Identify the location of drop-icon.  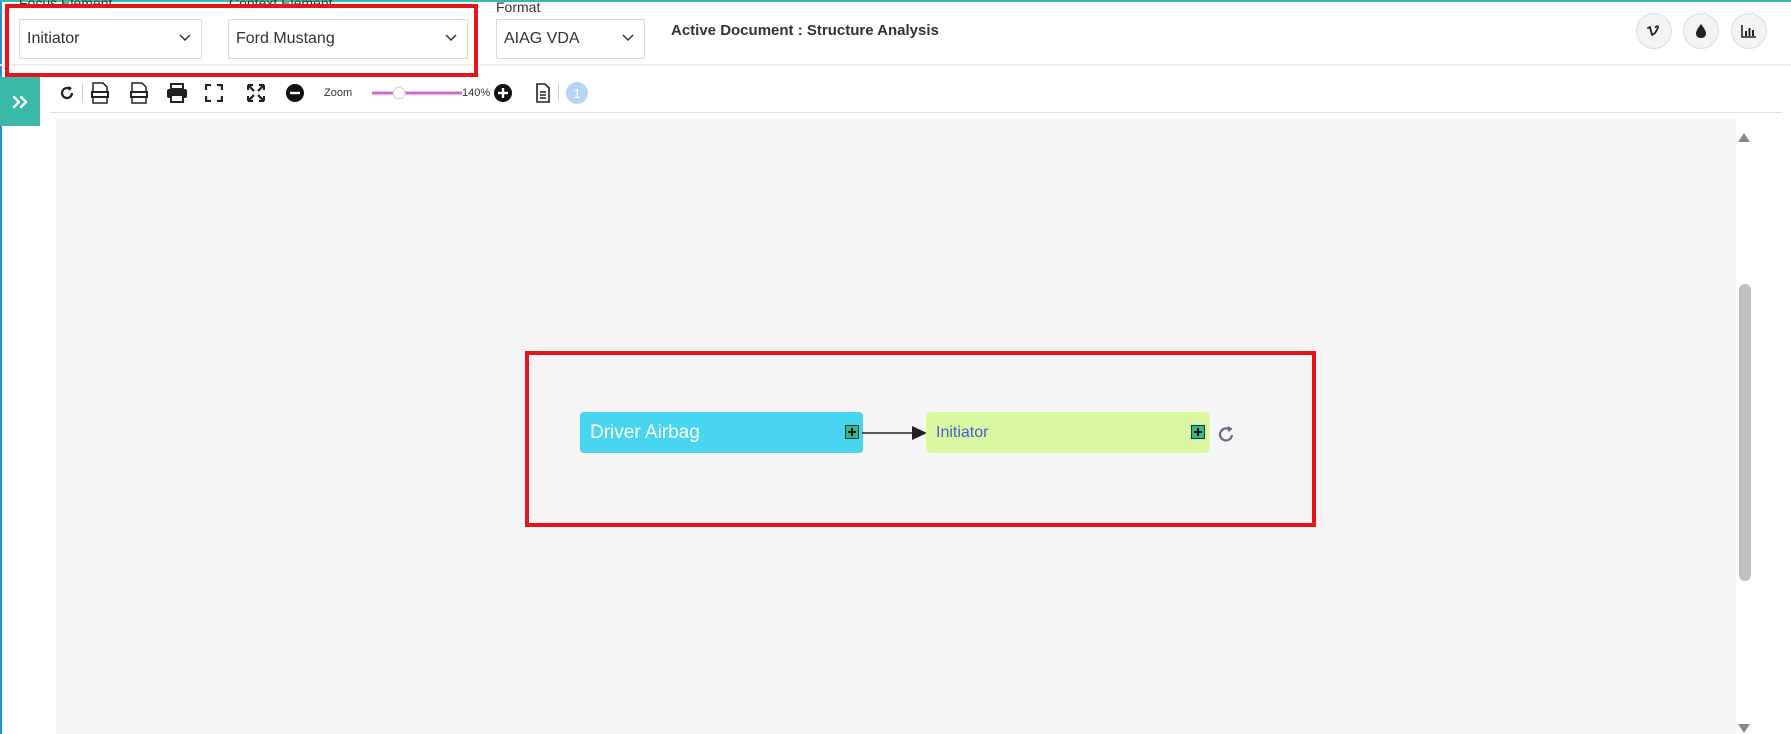
(1701, 31).